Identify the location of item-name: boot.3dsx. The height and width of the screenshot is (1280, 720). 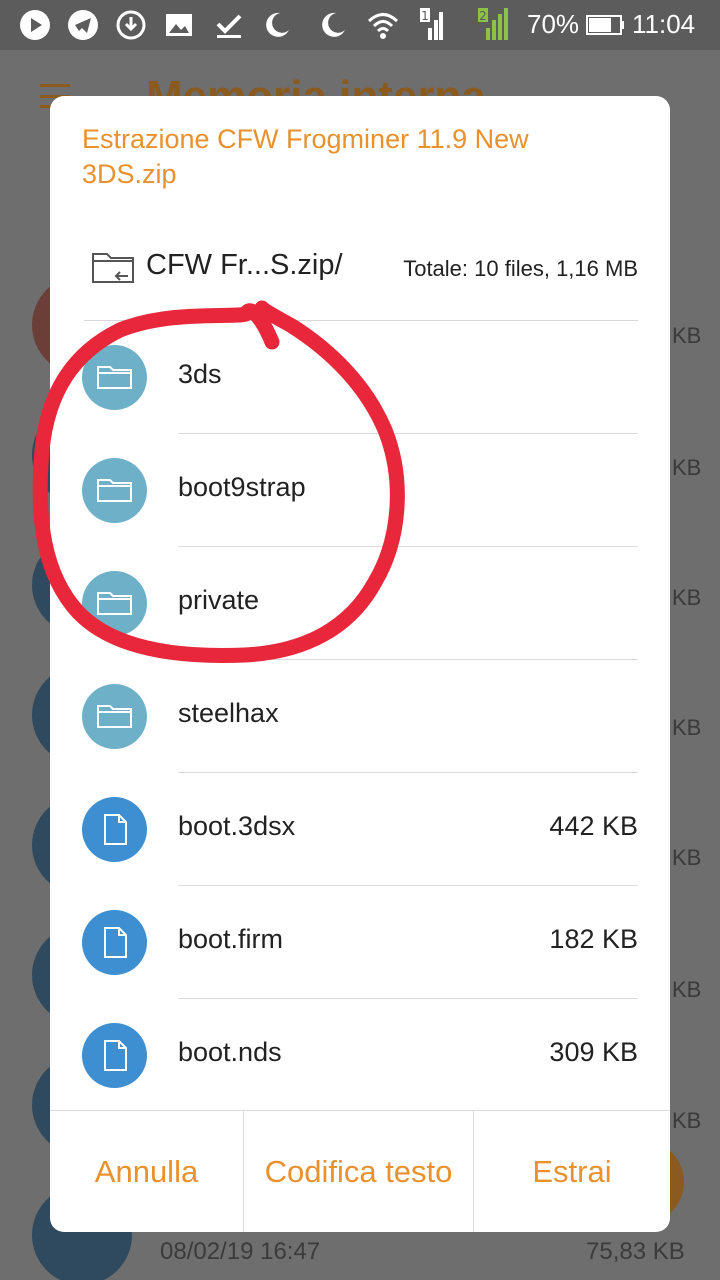
(237, 826).